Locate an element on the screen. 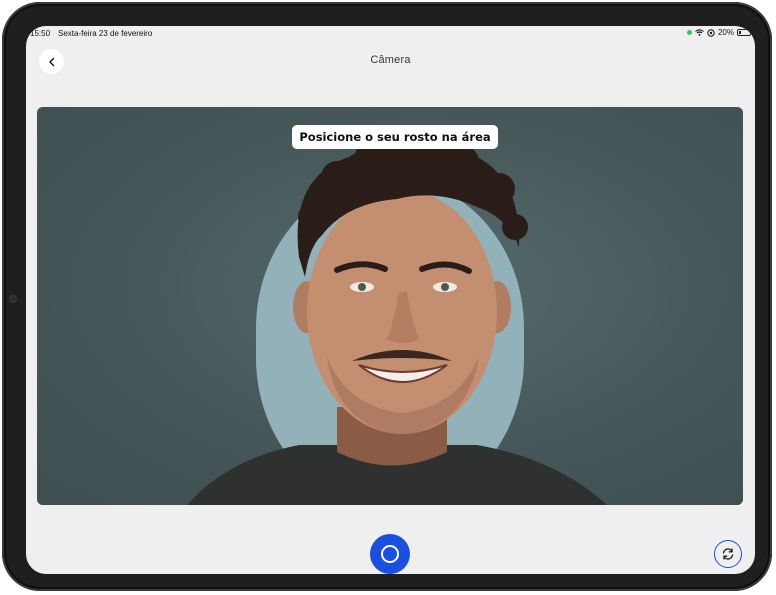 The width and height of the screenshot is (776, 595). battery-percentage: 20% is located at coordinates (725, 32).